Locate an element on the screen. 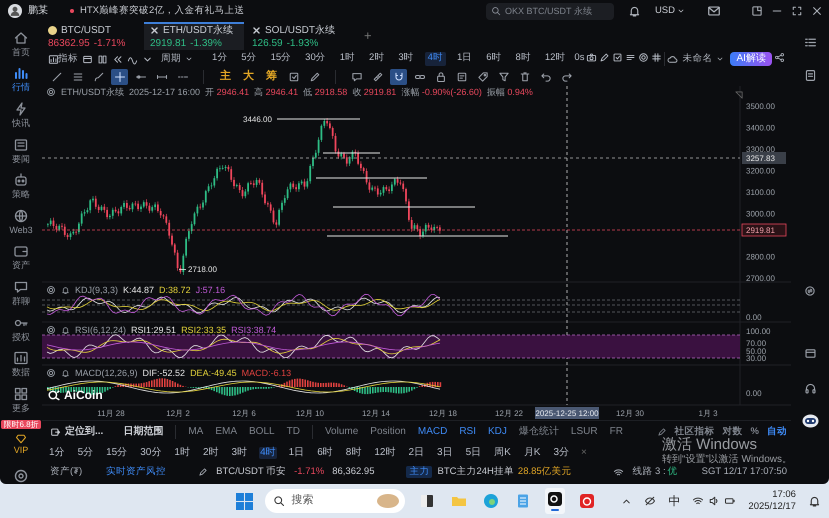 Image resolution: width=829 pixels, height=518 pixels. currency-select: USD is located at coordinates (664, 11).